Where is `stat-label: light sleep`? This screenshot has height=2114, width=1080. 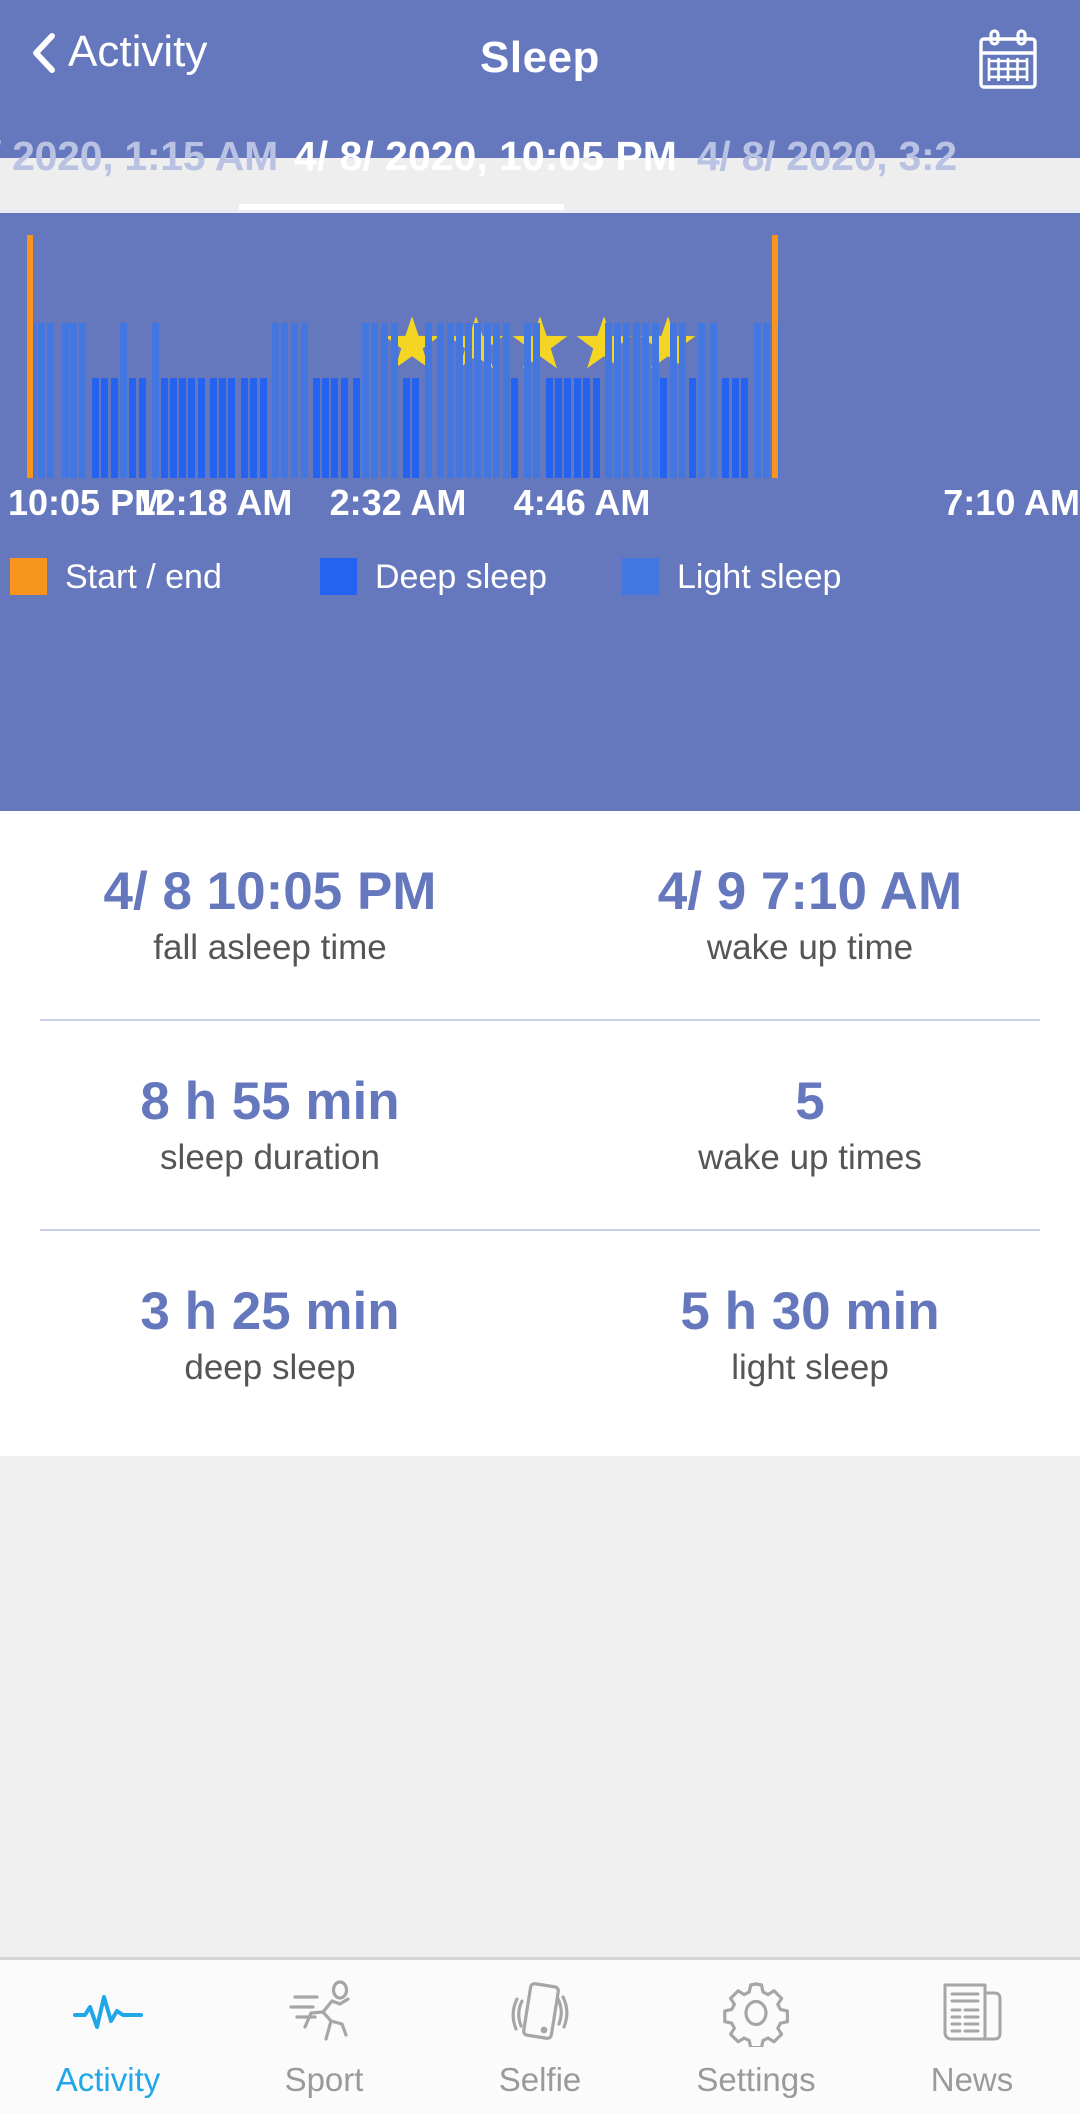 stat-label: light sleep is located at coordinates (810, 1367).